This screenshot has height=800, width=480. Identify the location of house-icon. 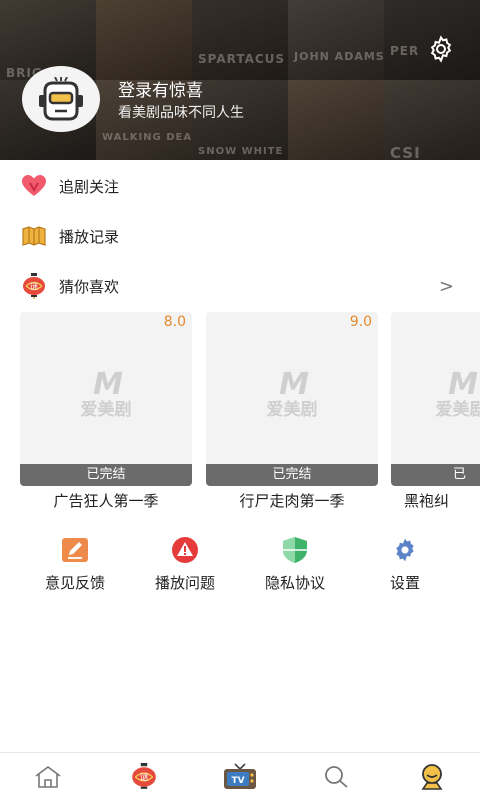
(48, 777).